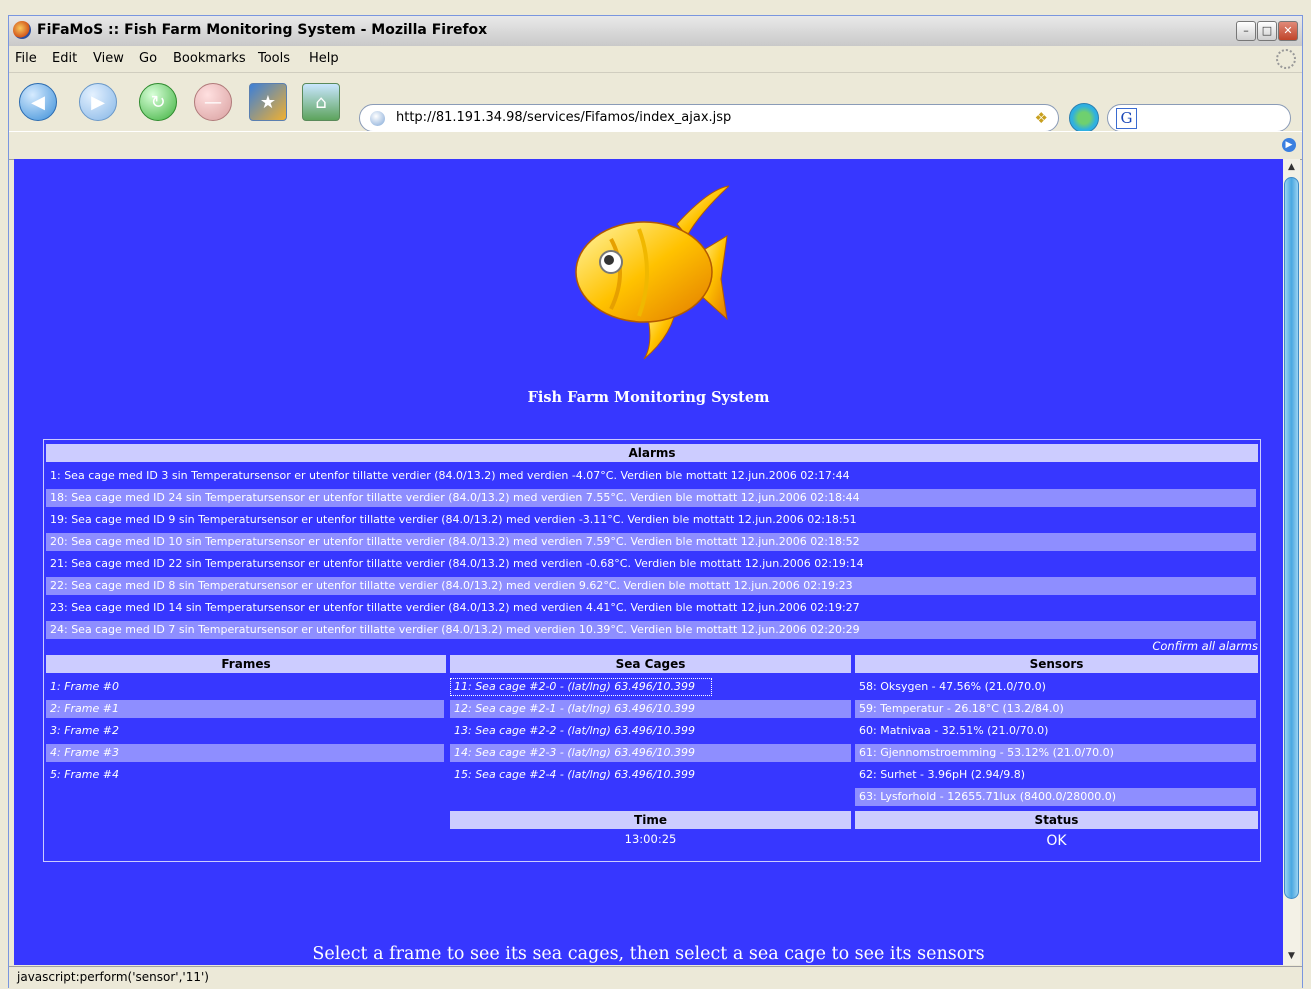 Image resolution: width=1311 pixels, height=989 pixels. Describe the element at coordinates (1289, 145) in the screenshot. I see `toolbar-overflow-icon: ▶` at that location.